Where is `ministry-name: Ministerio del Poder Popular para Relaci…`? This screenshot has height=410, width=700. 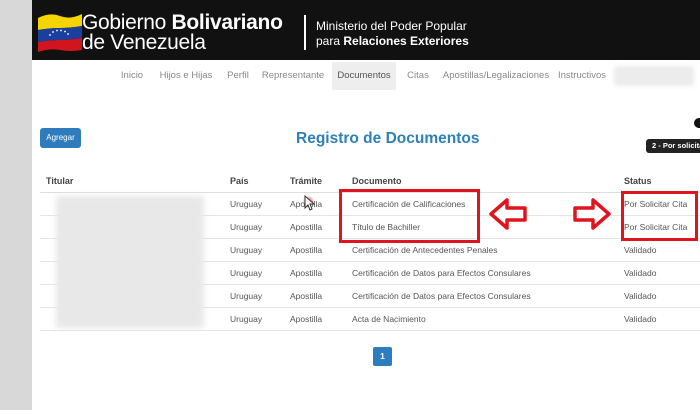 ministry-name: Ministerio del Poder Popular para Relaci… is located at coordinates (392, 33).